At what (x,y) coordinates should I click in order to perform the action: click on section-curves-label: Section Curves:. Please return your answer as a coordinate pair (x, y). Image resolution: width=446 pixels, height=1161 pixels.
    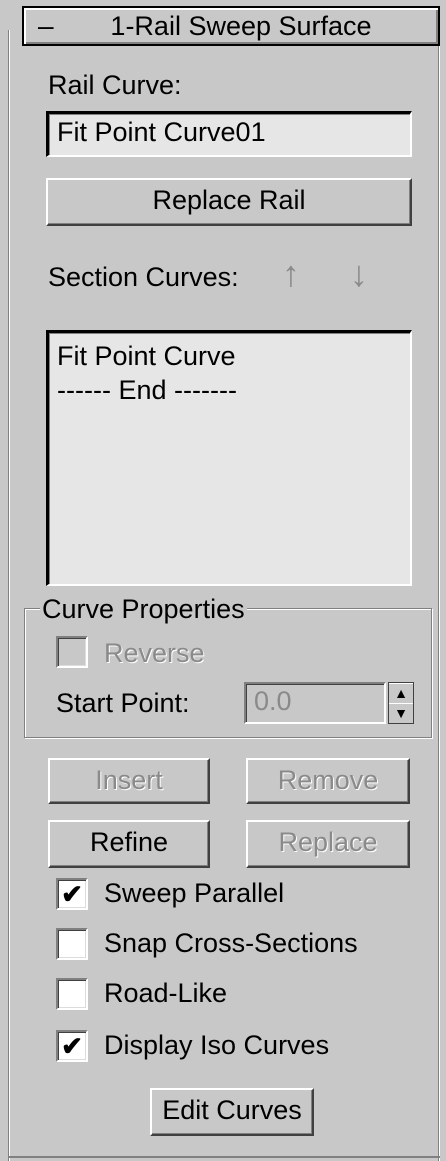
    Looking at the image, I should click on (143, 277).